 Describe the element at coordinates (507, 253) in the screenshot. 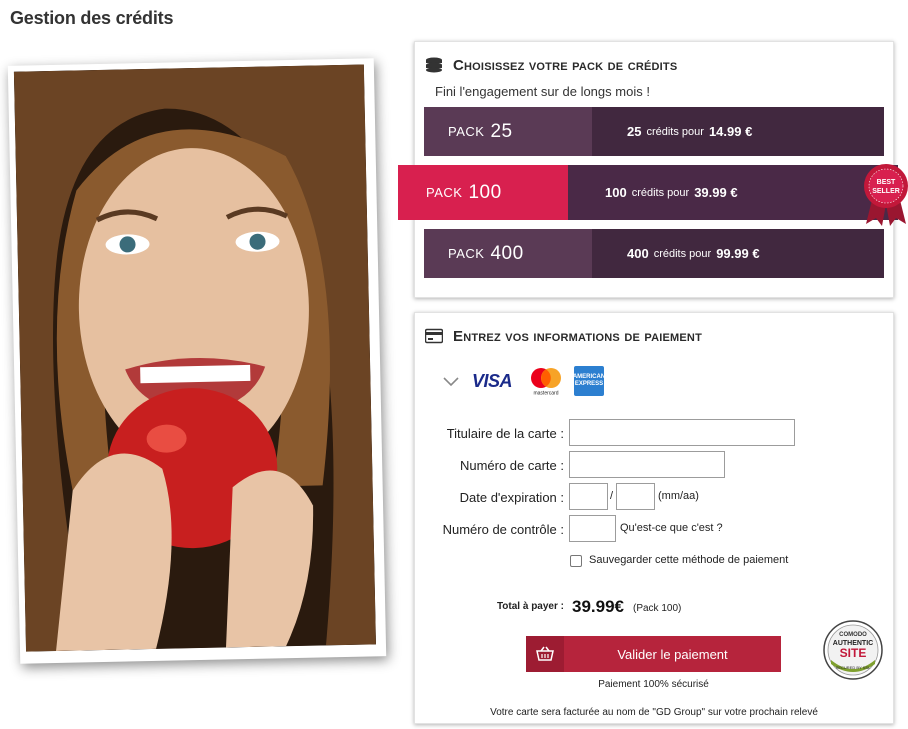

I see `pack-number: 400` at that location.